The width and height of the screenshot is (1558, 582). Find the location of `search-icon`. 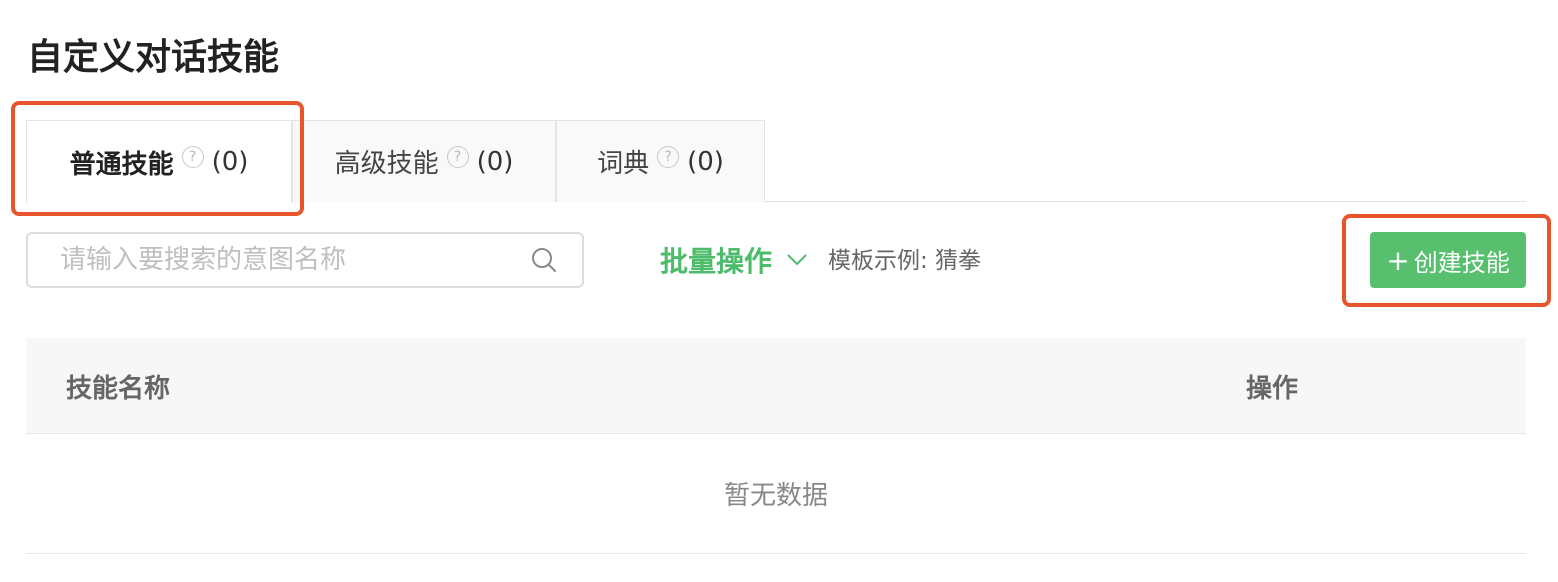

search-icon is located at coordinates (544, 260).